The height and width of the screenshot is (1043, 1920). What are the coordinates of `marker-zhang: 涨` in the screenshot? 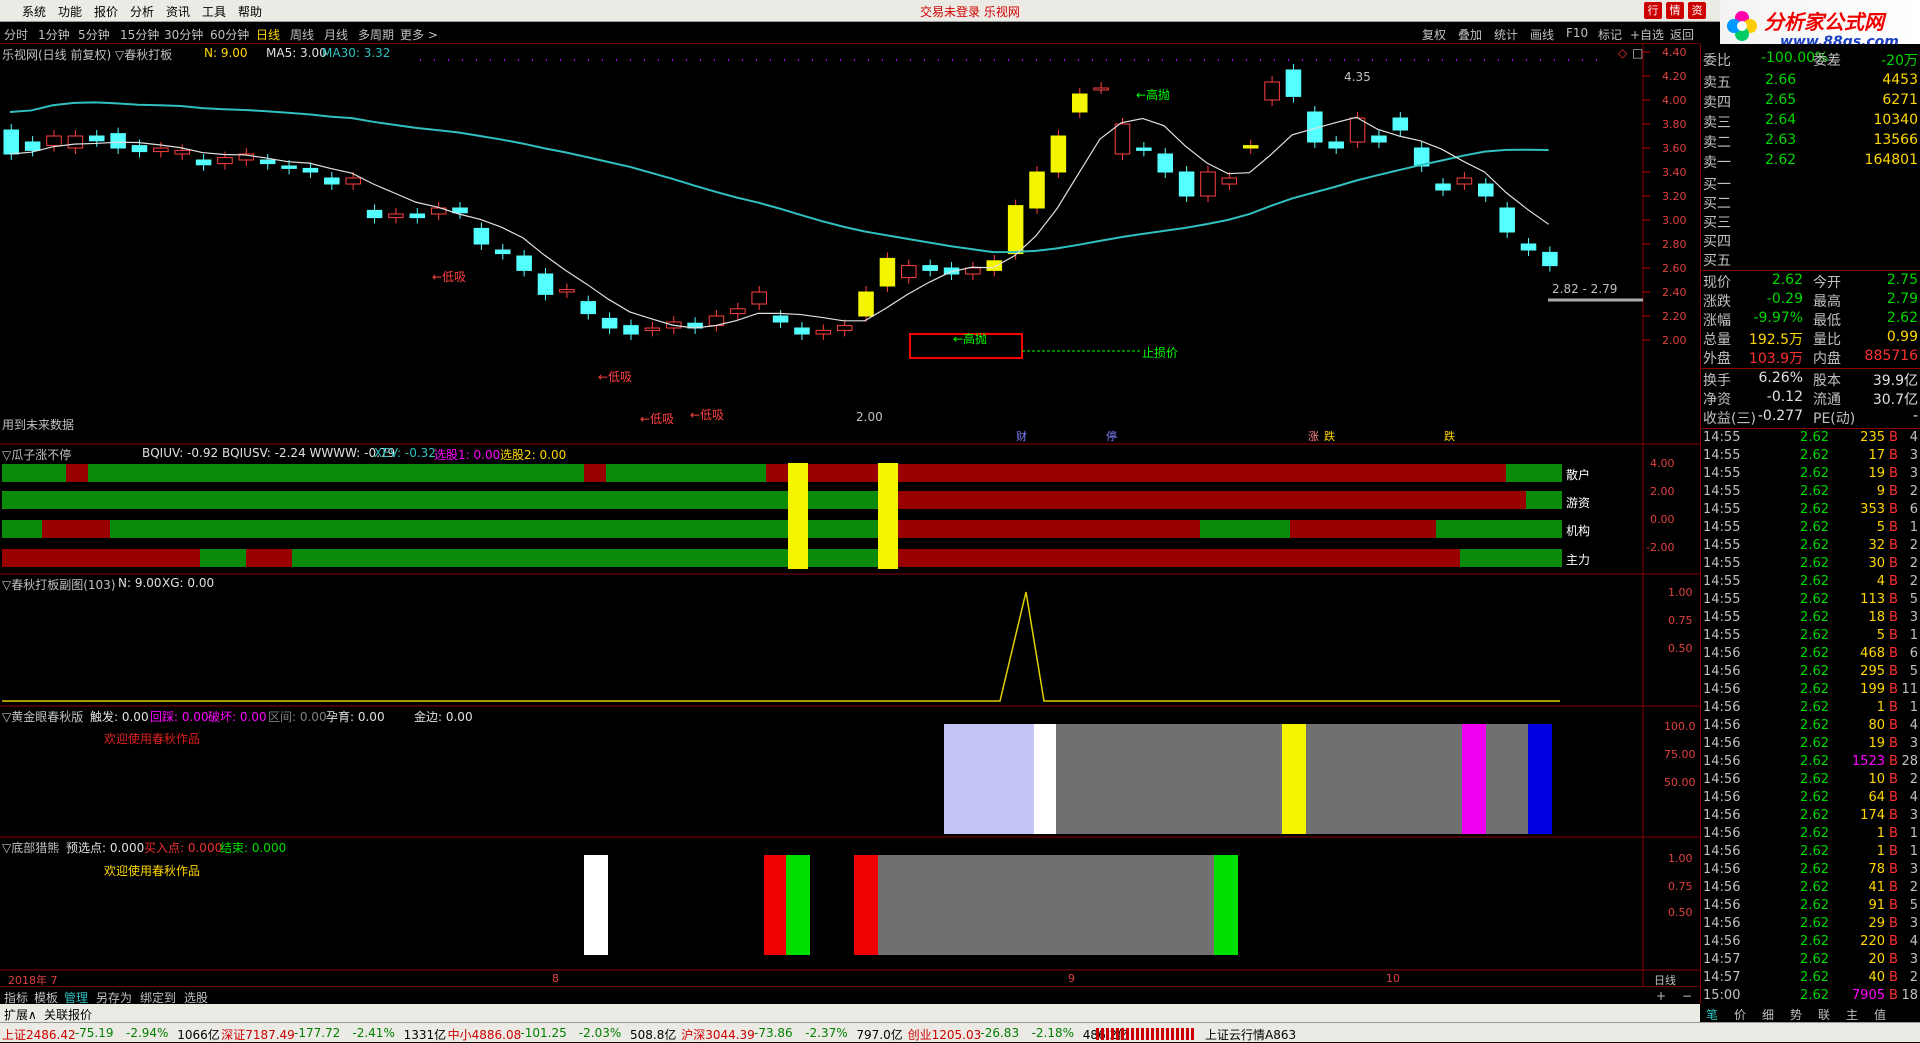 It's located at (1313, 436).